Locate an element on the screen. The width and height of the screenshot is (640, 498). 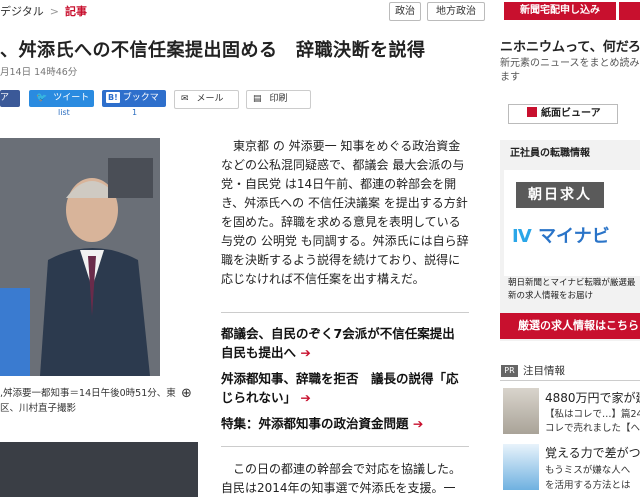
print-label: 印刷 is located at coordinates (278, 99).